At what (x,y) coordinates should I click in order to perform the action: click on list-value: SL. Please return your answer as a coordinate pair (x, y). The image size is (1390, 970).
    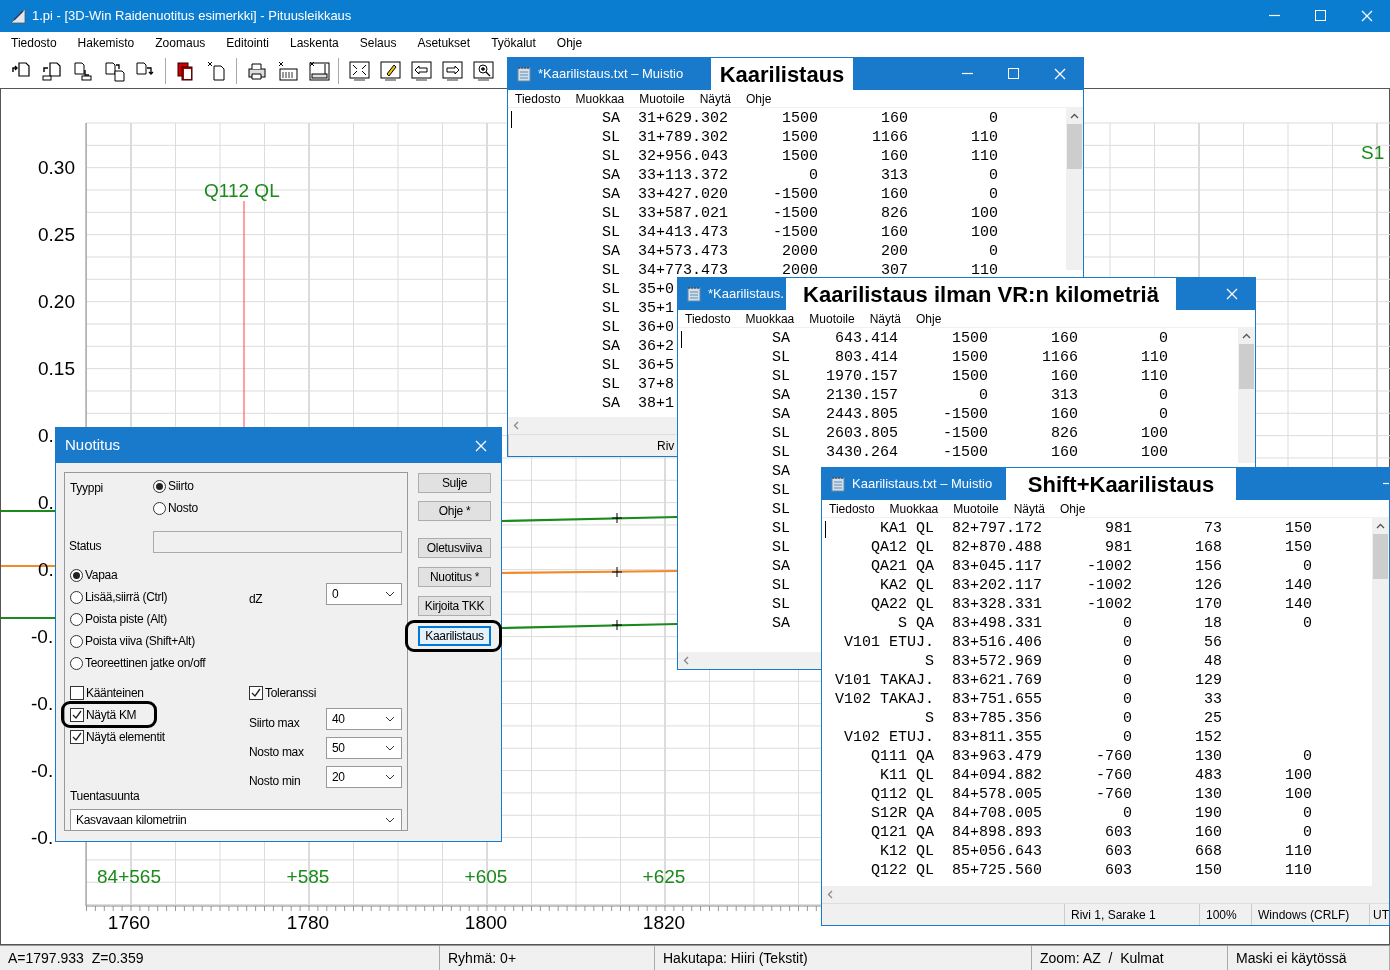
    Looking at the image, I should click on (610, 156).